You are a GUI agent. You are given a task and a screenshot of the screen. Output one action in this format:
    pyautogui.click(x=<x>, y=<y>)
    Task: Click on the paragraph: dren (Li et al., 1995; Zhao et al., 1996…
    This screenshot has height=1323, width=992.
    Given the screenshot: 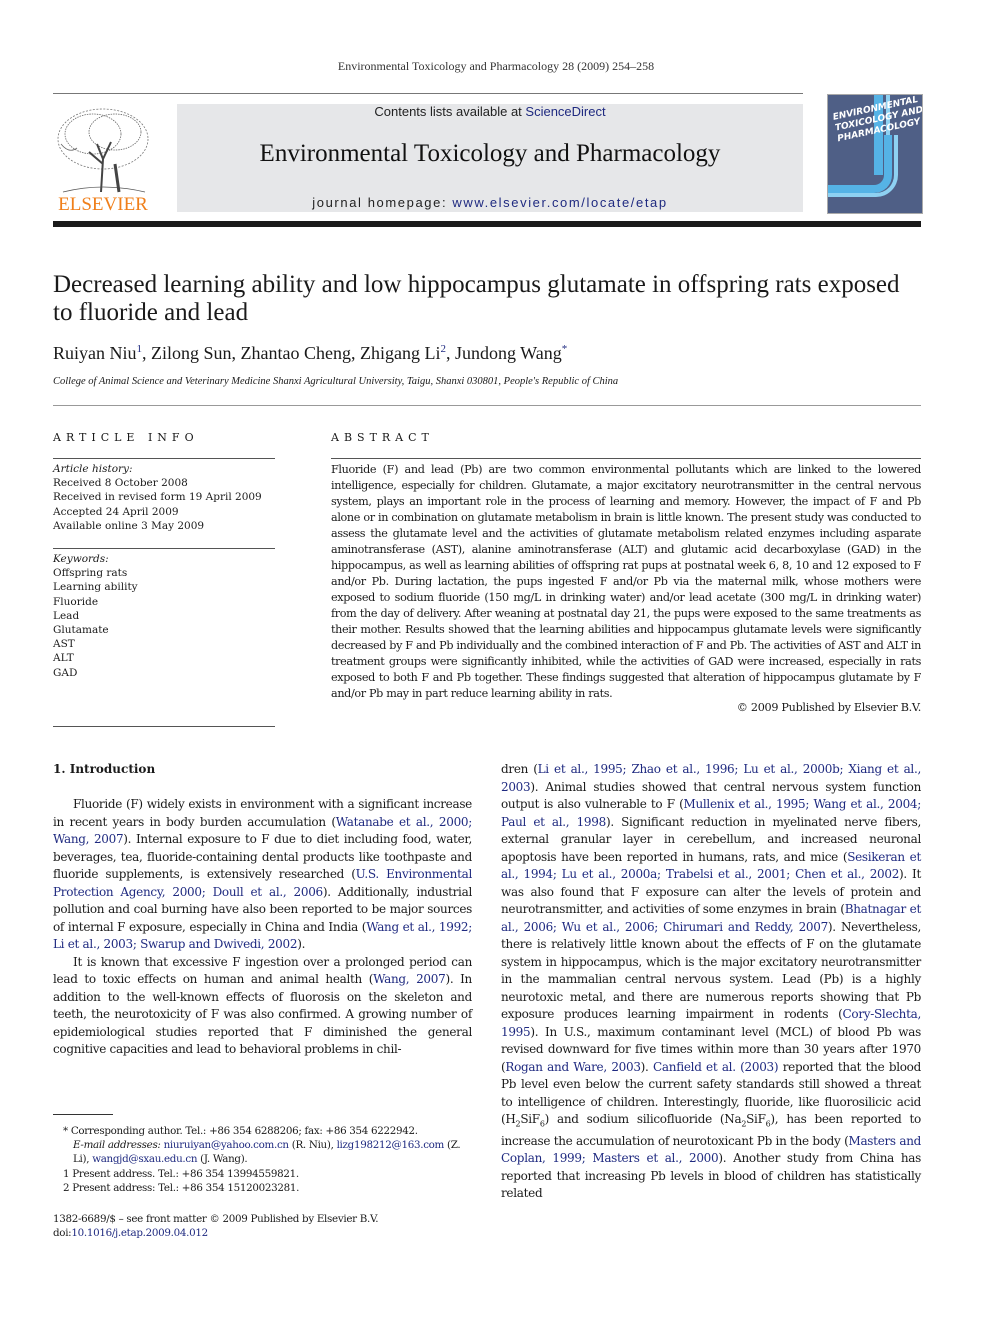 What is the action you would take?
    pyautogui.click(x=711, y=981)
    